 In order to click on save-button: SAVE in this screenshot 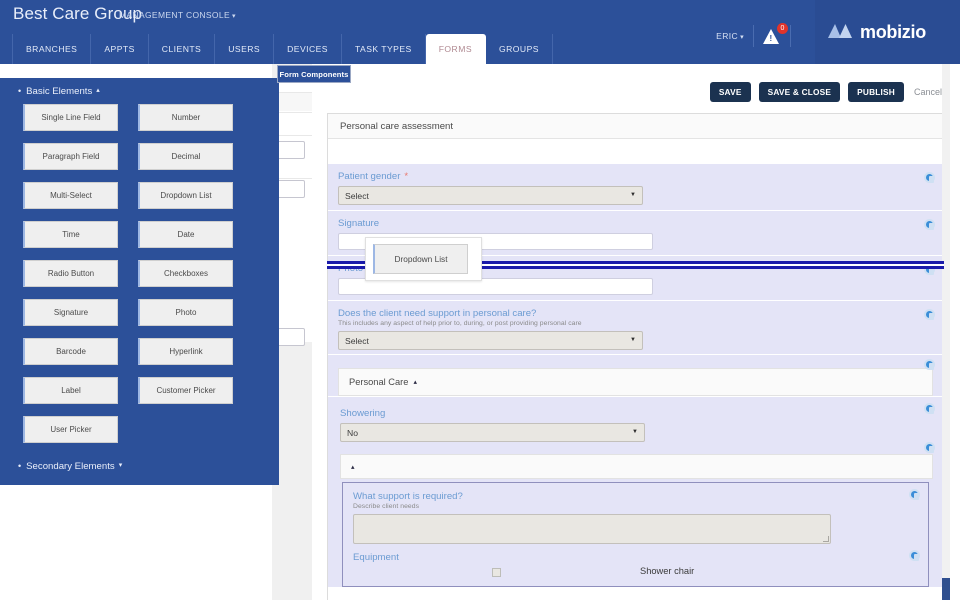, I will do `click(730, 92)`.